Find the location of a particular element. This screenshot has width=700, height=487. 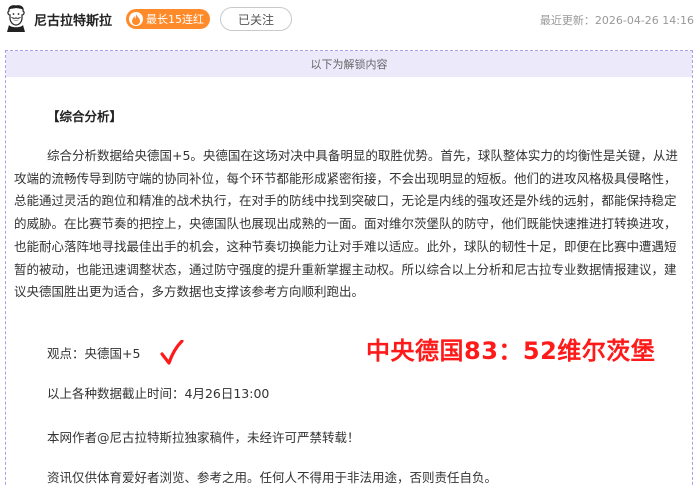

streak-badge: 最长15连红 is located at coordinates (168, 19).